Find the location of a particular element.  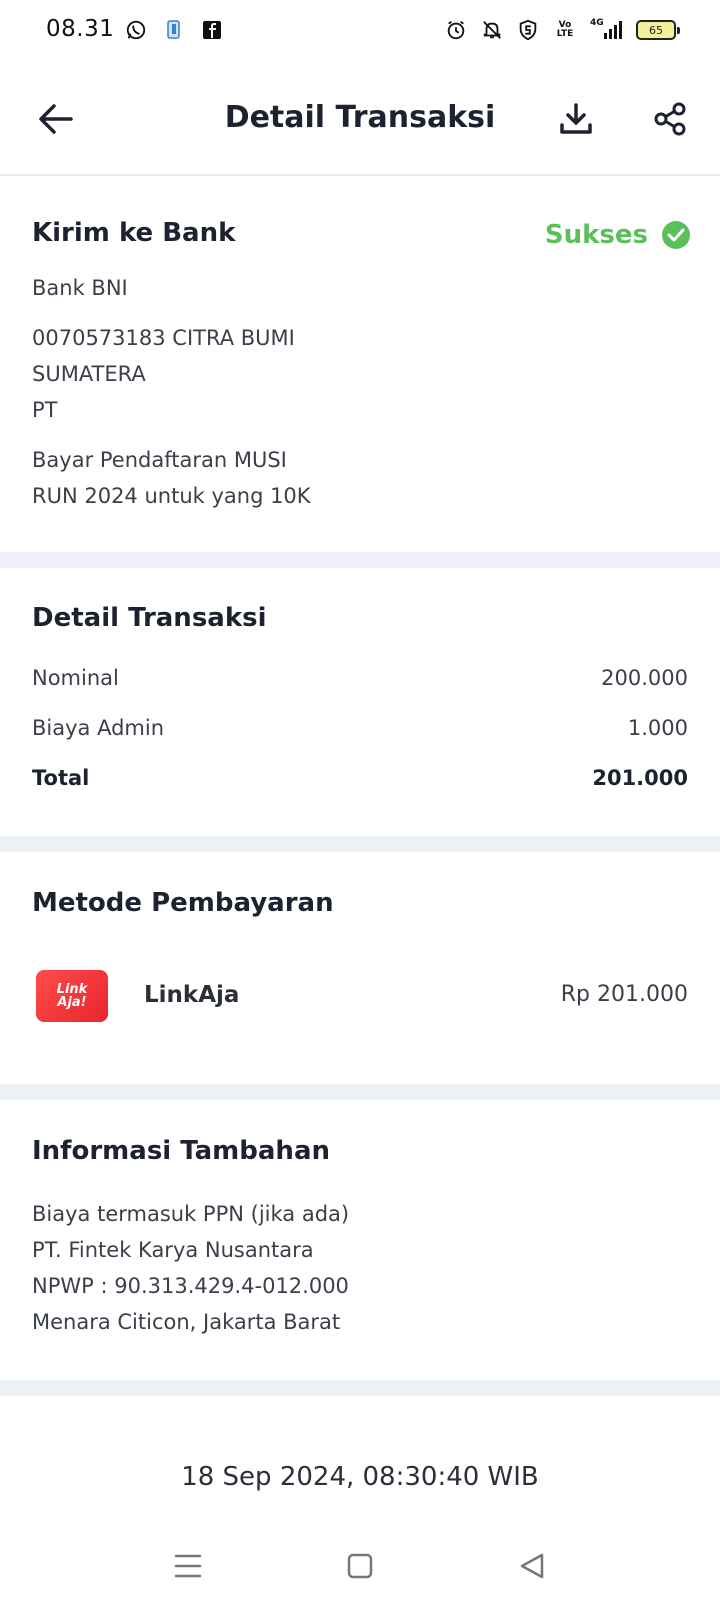

detail-row-admin-fee: Biaya Admin 1.000 is located at coordinates (360, 728).